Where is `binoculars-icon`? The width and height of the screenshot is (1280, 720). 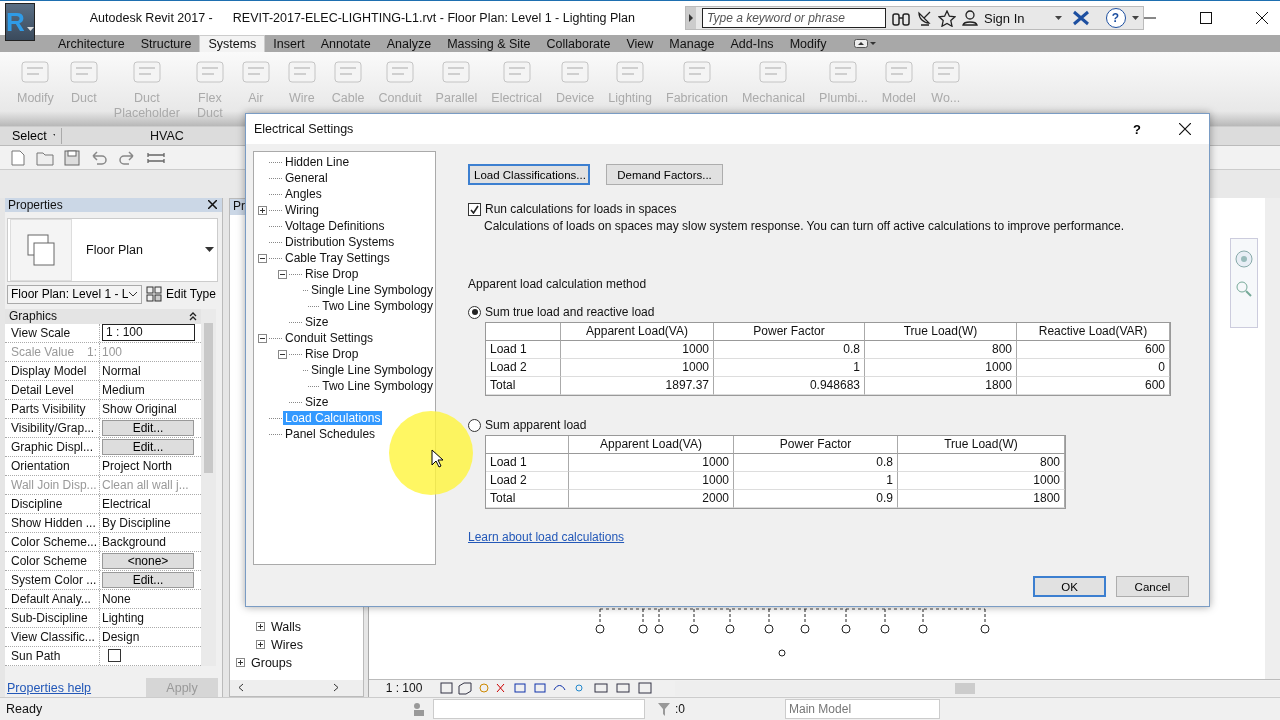 binoculars-icon is located at coordinates (901, 18).